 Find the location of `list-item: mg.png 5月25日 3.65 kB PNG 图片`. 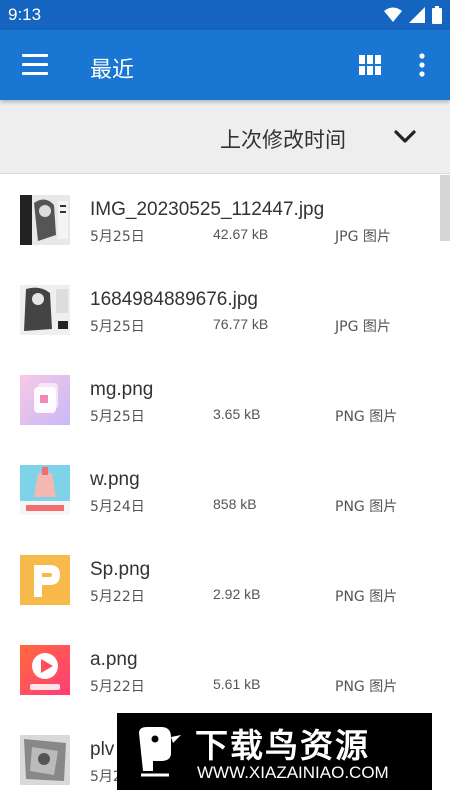

list-item: mg.png 5月25日 3.65 kB PNG 图片 is located at coordinates (220, 400).